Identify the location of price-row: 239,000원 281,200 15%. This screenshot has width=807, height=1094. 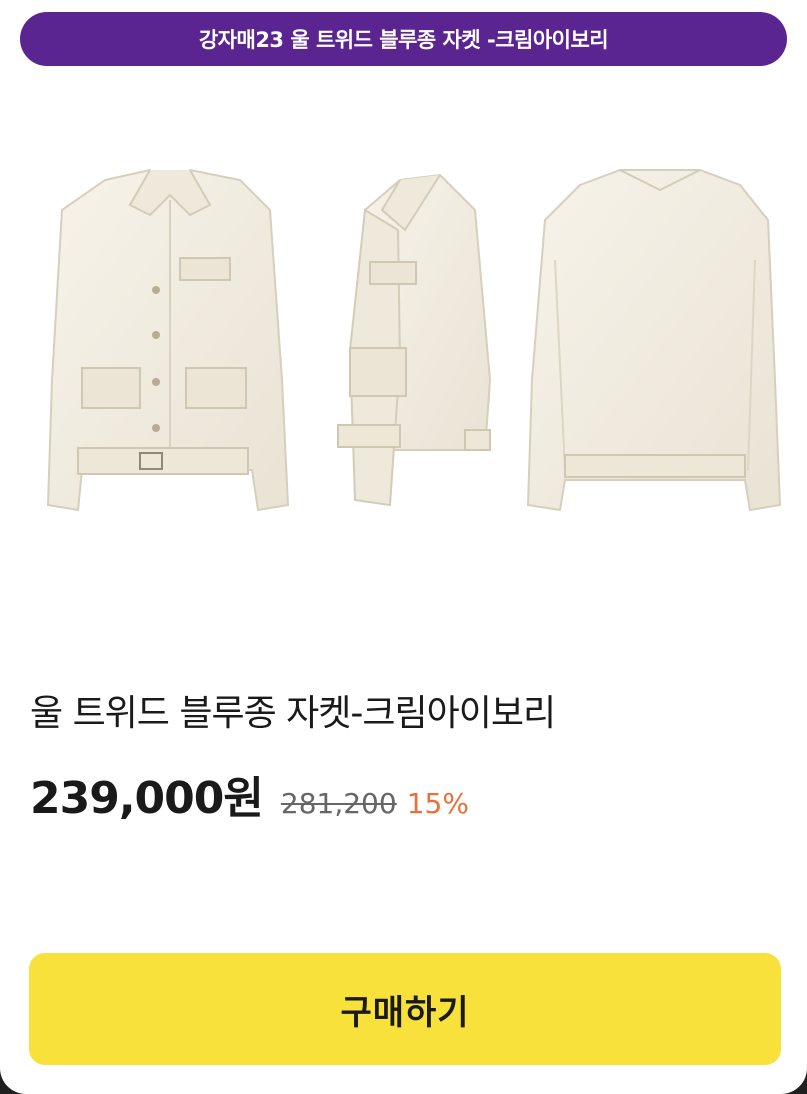
(249, 794).